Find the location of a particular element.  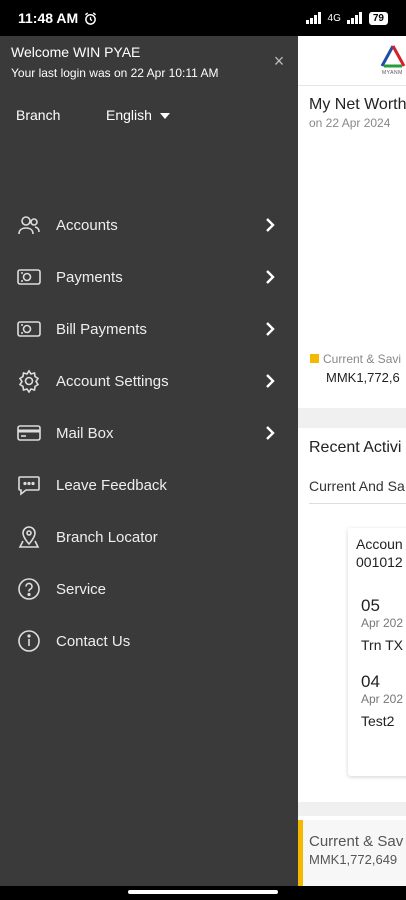

battery-icon: 79 is located at coordinates (378, 18).